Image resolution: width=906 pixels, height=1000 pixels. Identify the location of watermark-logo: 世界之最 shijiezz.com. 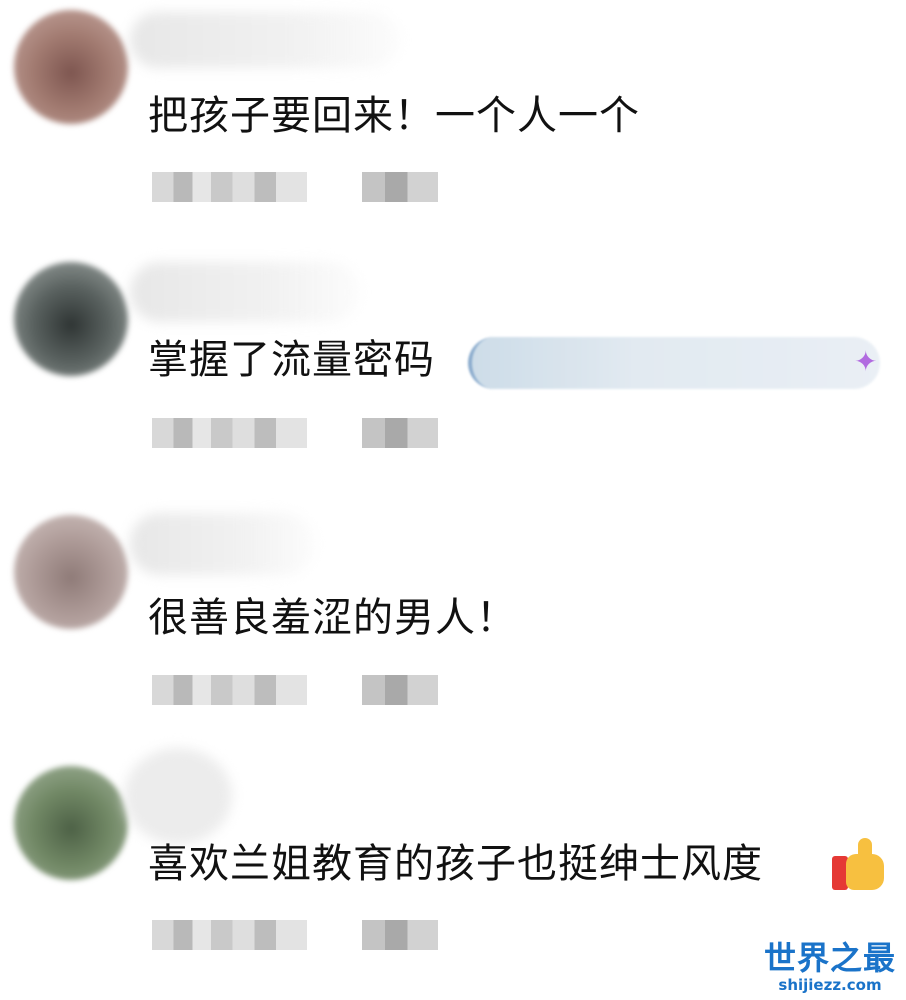
(830, 967).